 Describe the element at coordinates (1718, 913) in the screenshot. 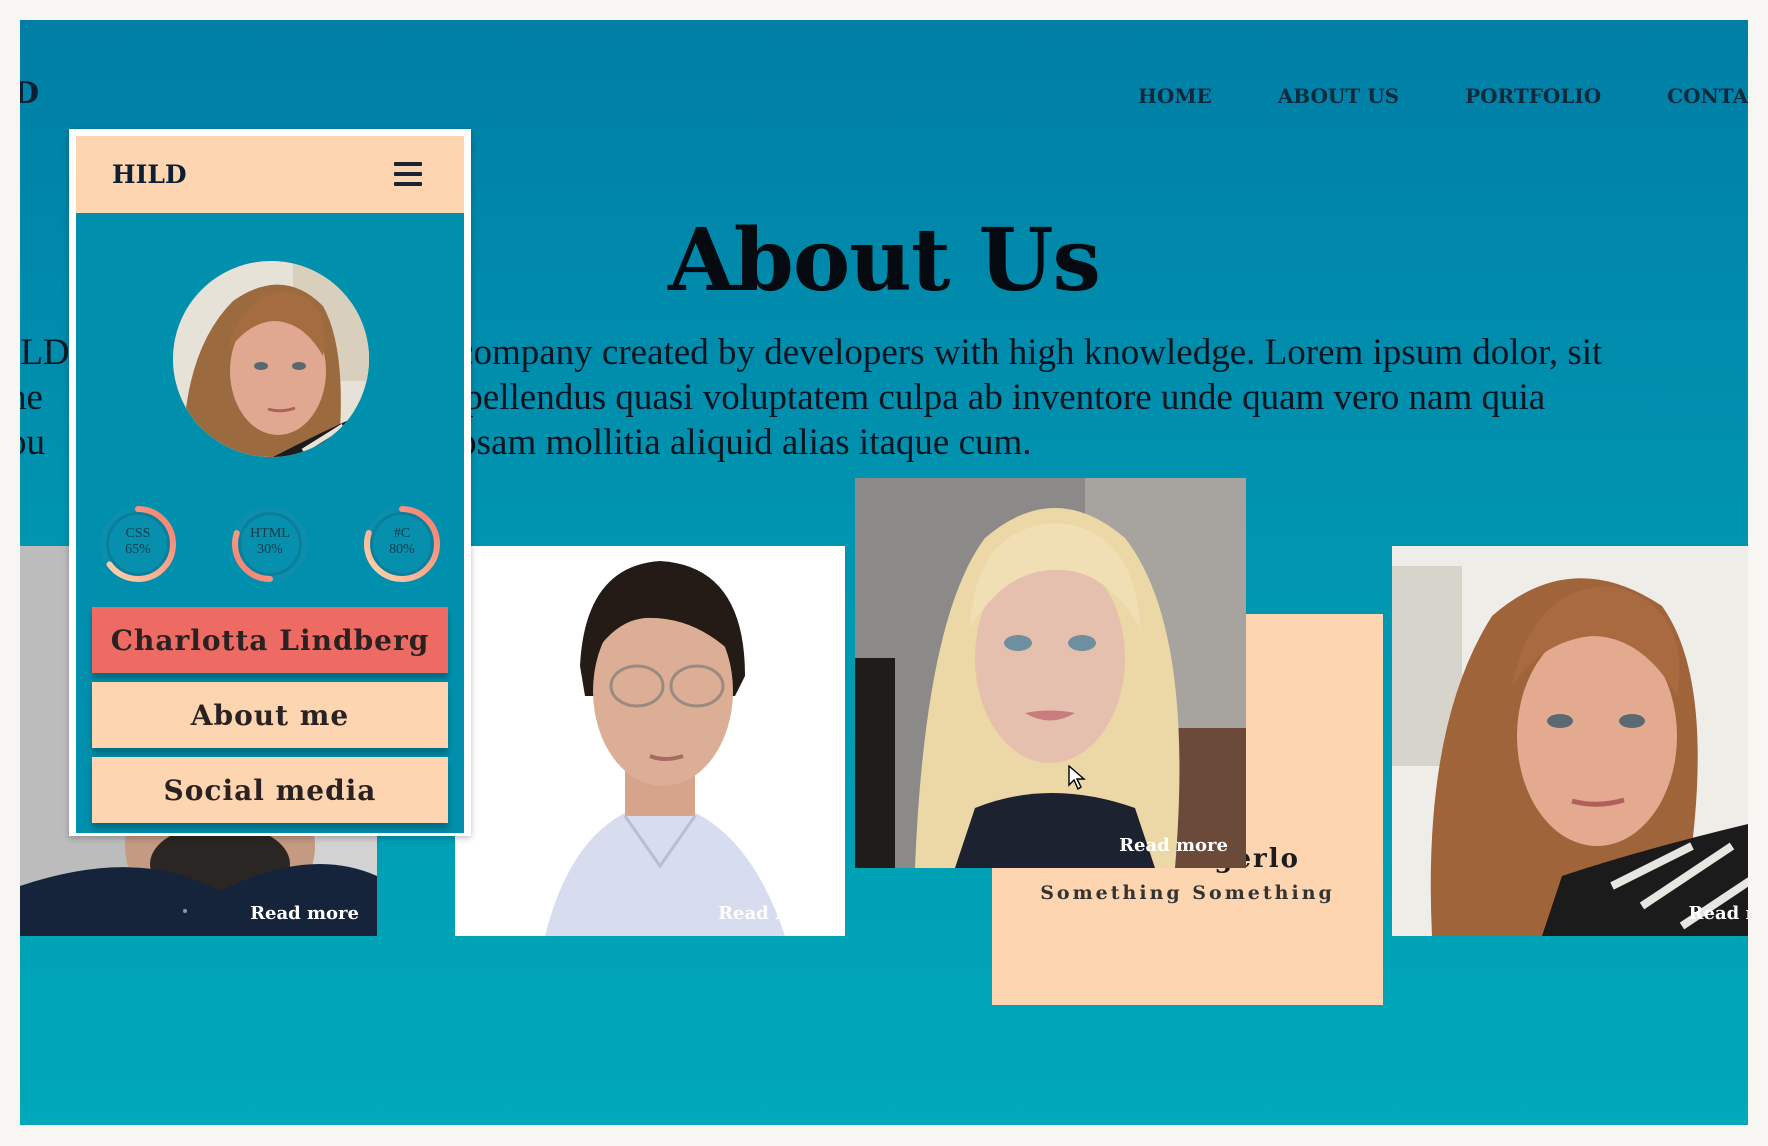

I see `read-more-link: Read mor` at that location.